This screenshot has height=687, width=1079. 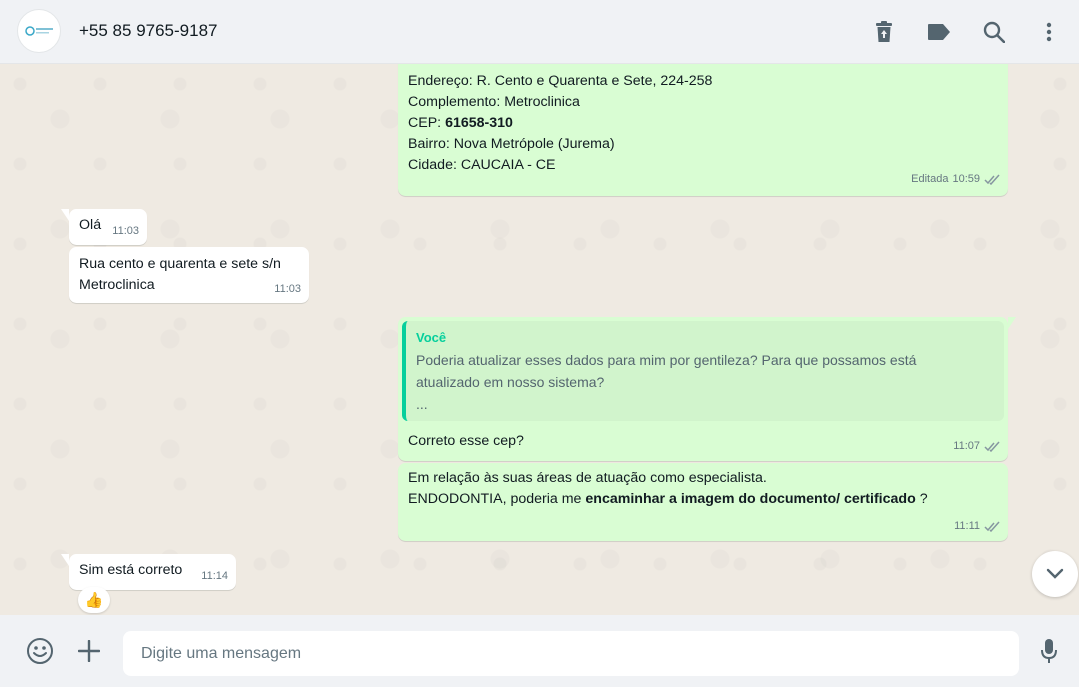 I want to click on avatar, so click(x=39, y=31).